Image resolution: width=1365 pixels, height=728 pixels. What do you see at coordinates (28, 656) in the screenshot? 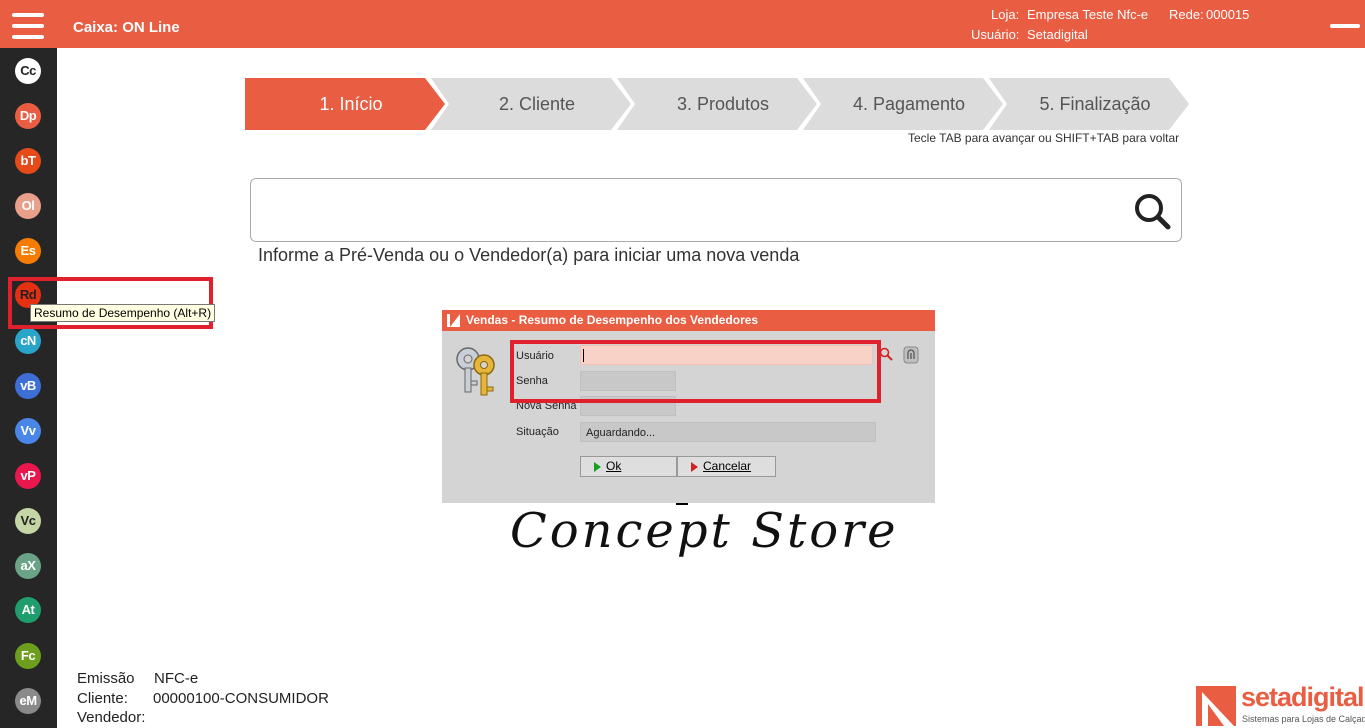
I see `sidebar-item-fc: Fc` at bounding box center [28, 656].